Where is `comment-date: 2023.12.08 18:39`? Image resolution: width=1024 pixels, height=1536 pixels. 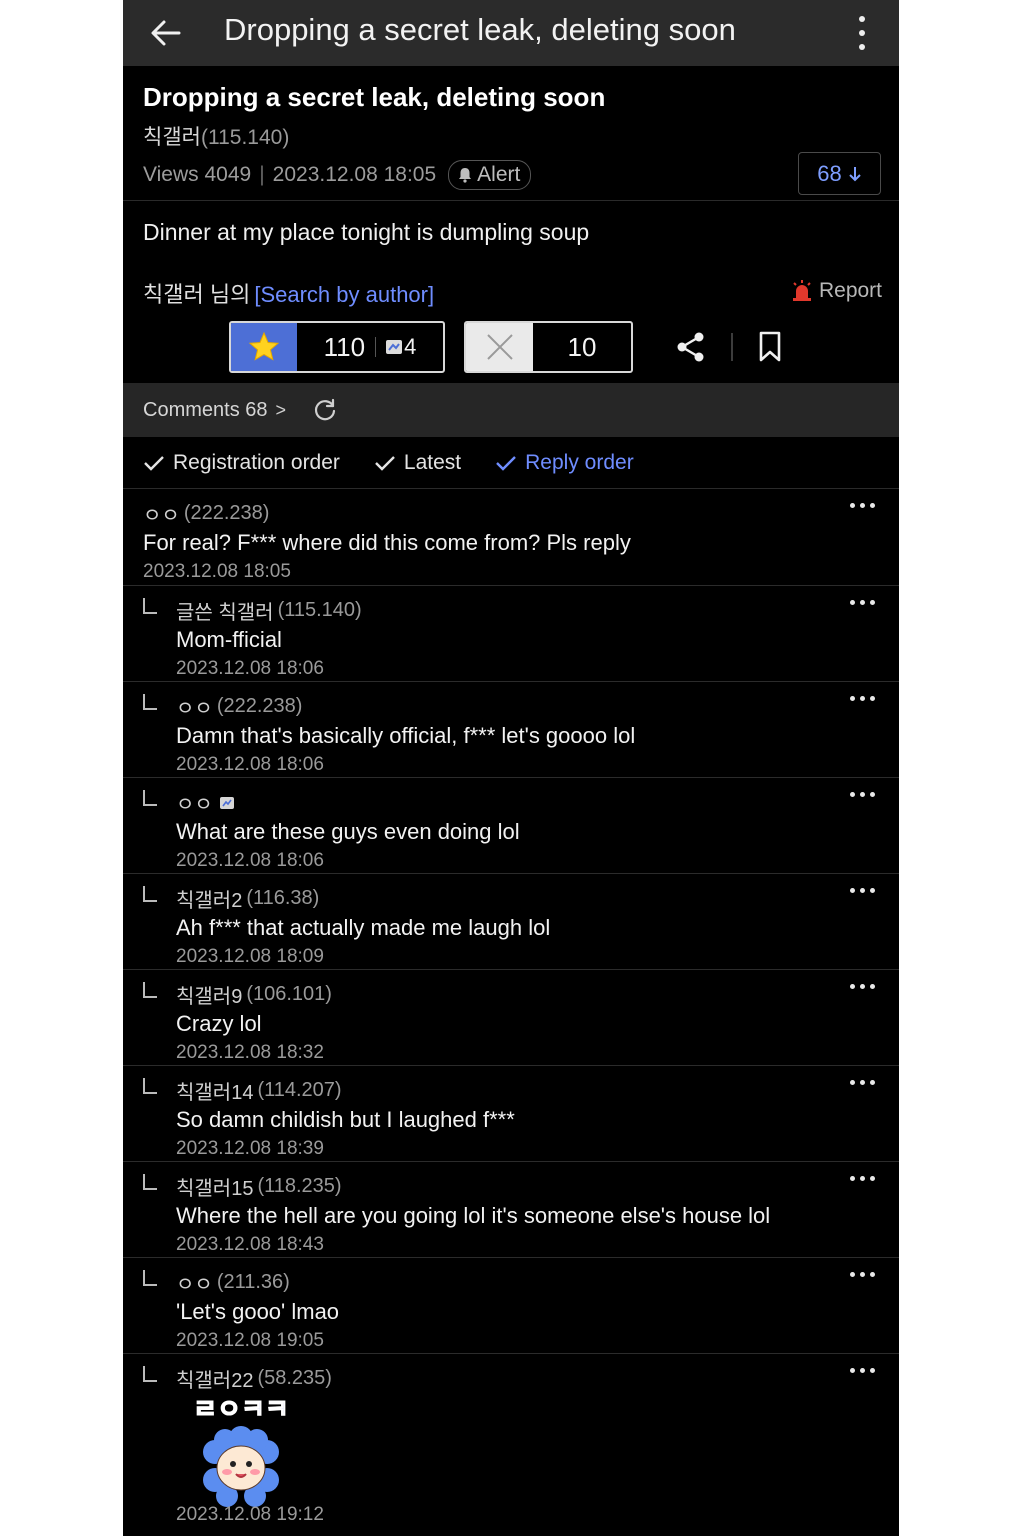 comment-date: 2023.12.08 18:39 is located at coordinates (250, 1148).